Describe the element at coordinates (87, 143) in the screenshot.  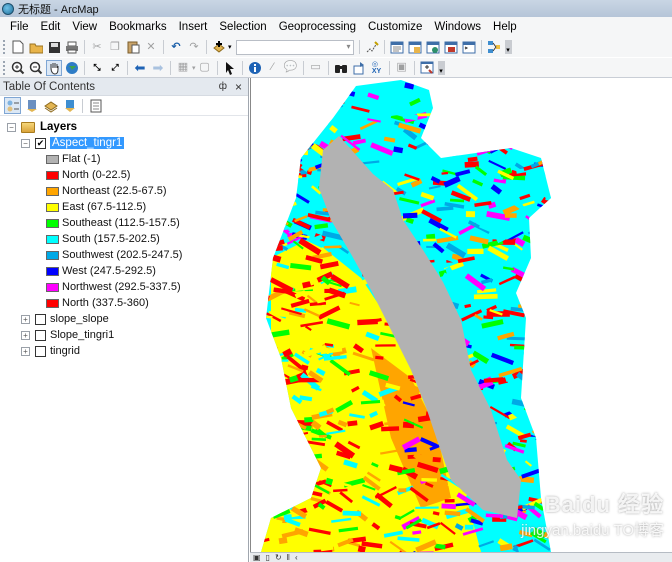
I see `layer-name: Aspect_tingr1` at that location.